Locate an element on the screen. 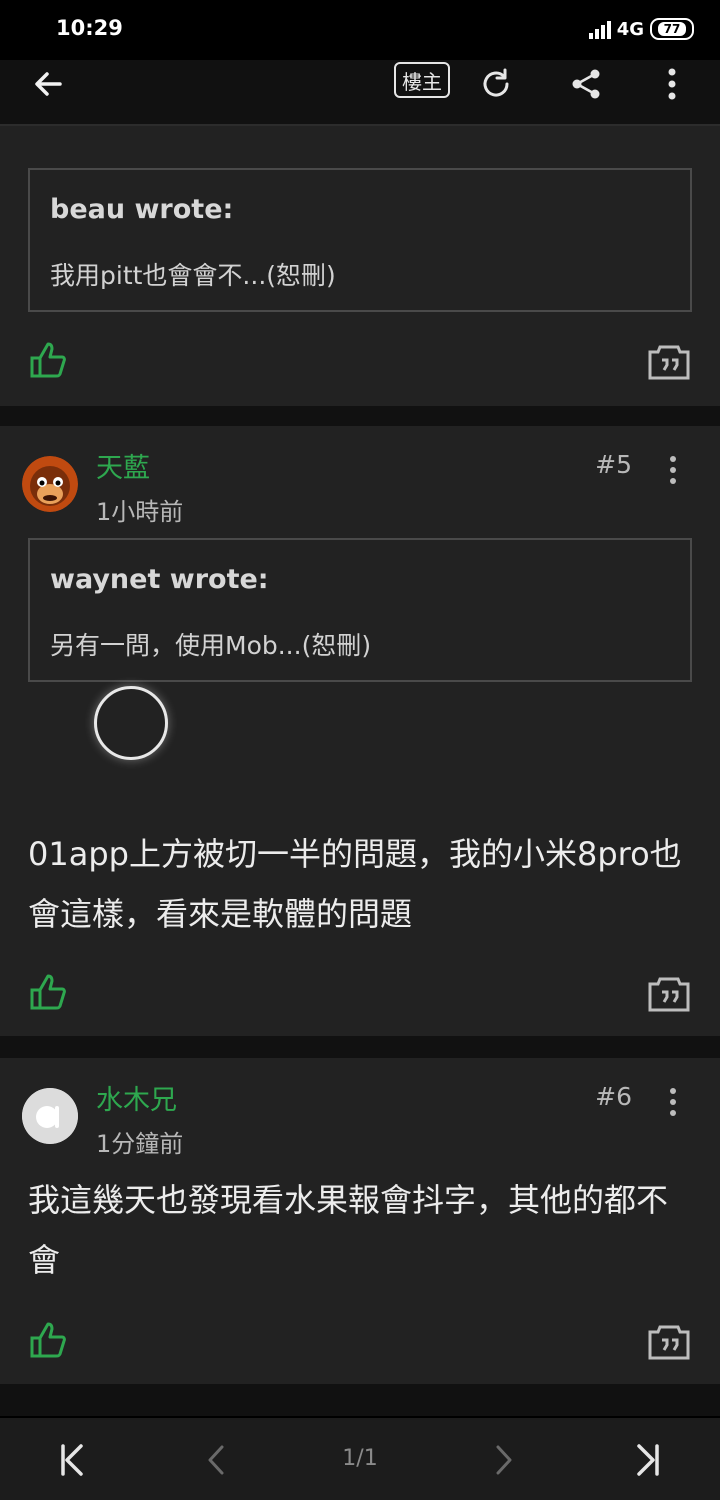 This screenshot has height=1500, width=720. previous-page-icon is located at coordinates (216, 1460).